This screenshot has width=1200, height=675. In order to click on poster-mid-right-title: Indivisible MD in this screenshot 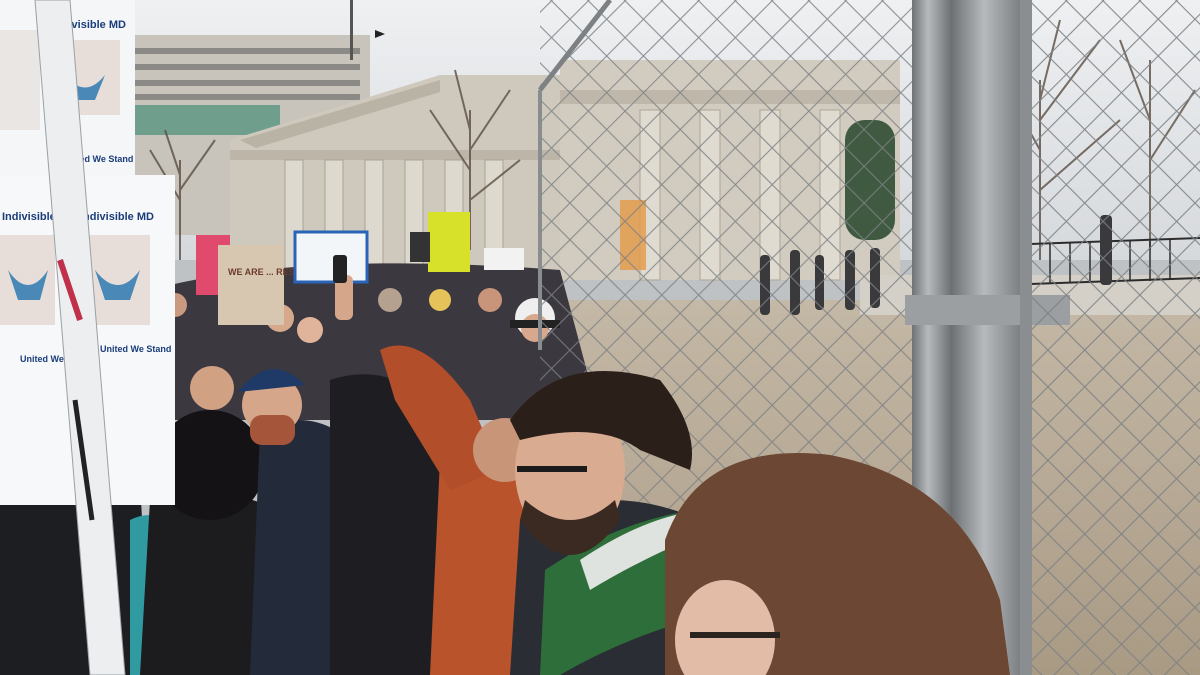, I will do `click(117, 217)`.